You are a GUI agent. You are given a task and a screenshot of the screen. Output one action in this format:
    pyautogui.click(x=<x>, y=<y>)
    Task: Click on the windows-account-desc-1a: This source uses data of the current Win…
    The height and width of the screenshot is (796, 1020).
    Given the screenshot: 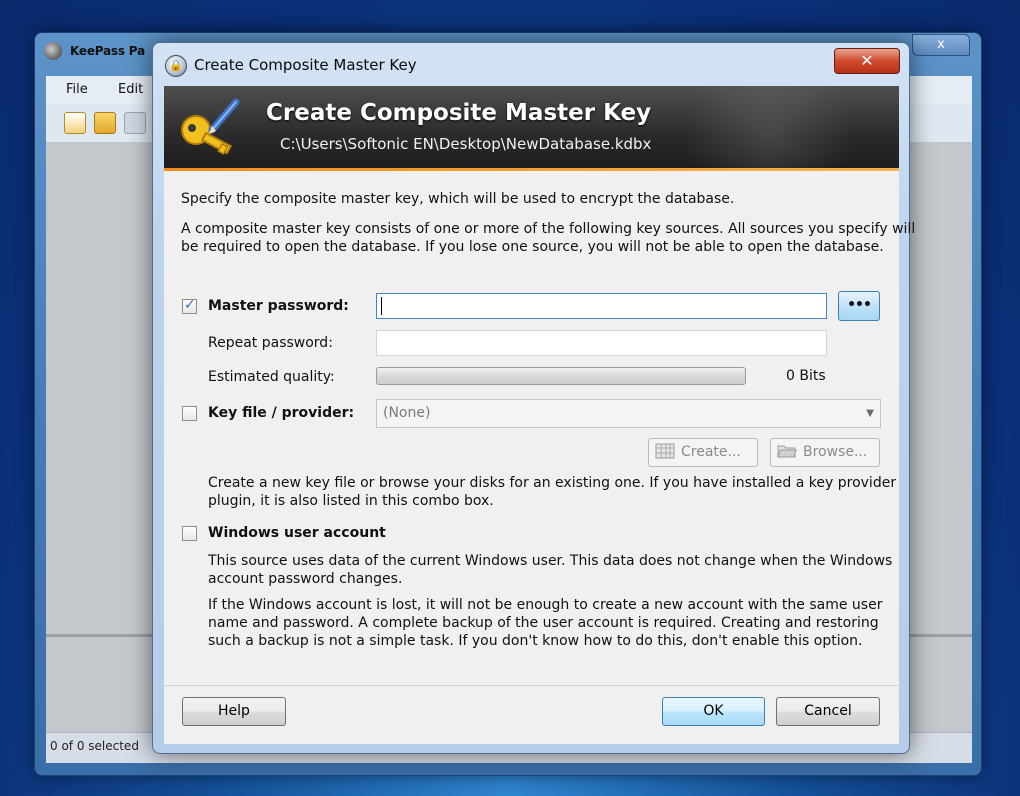 What is the action you would take?
    pyautogui.click(x=550, y=561)
    